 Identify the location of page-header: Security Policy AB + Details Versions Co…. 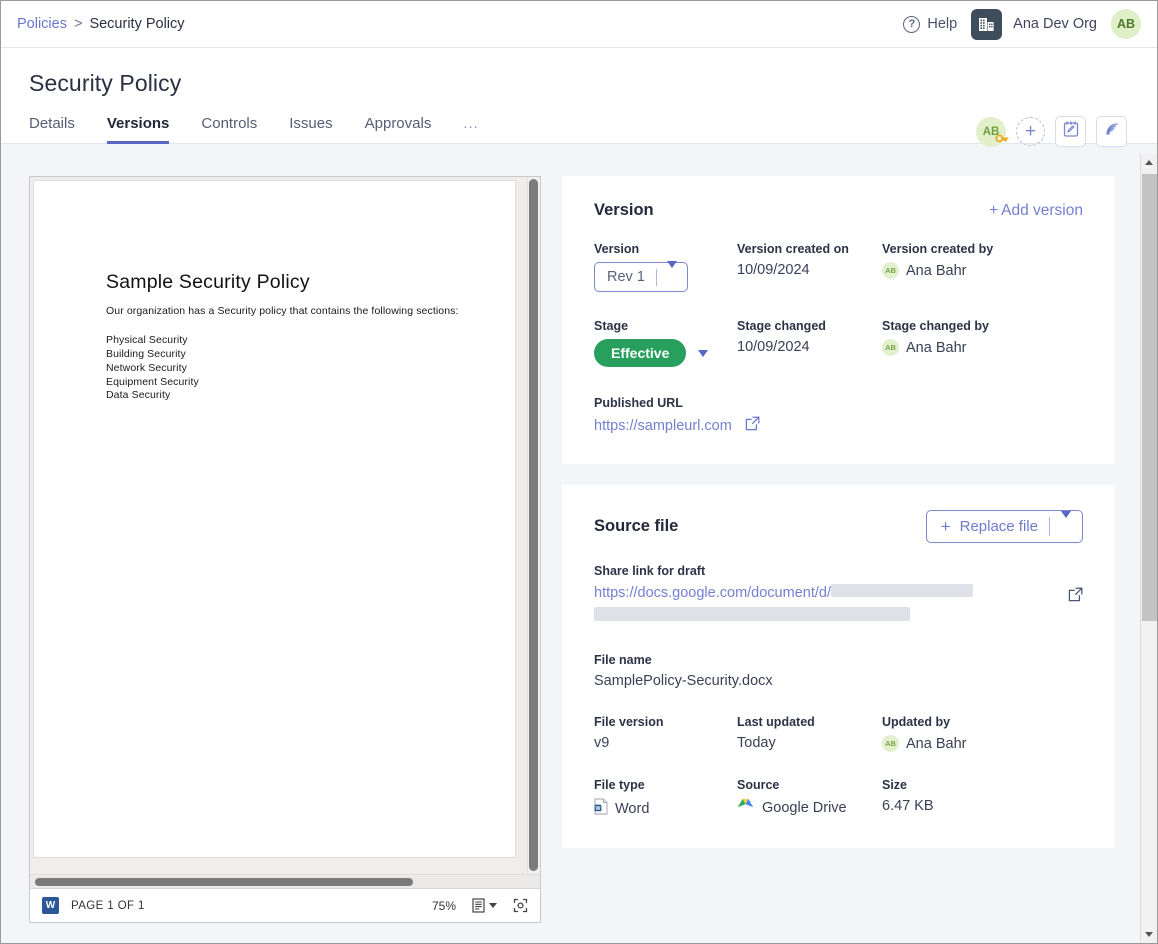
(579, 97).